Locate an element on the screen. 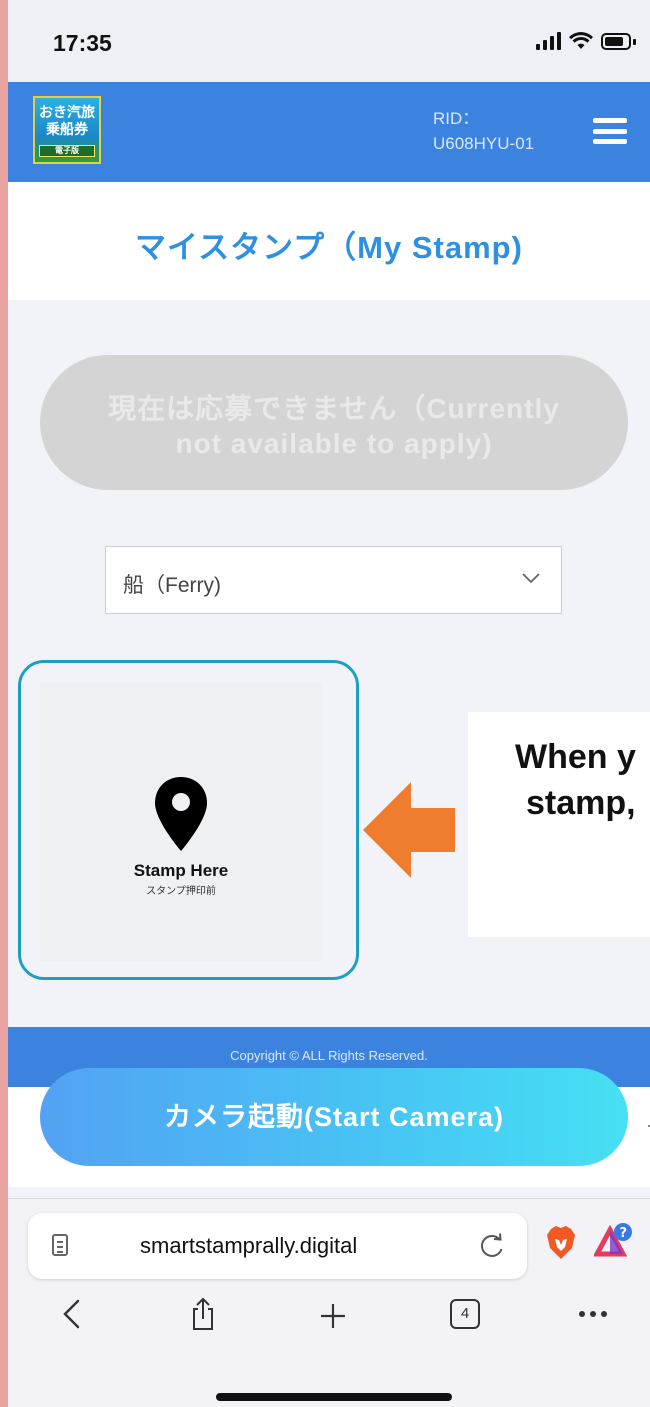  status-time: 17:35 is located at coordinates (82, 43).